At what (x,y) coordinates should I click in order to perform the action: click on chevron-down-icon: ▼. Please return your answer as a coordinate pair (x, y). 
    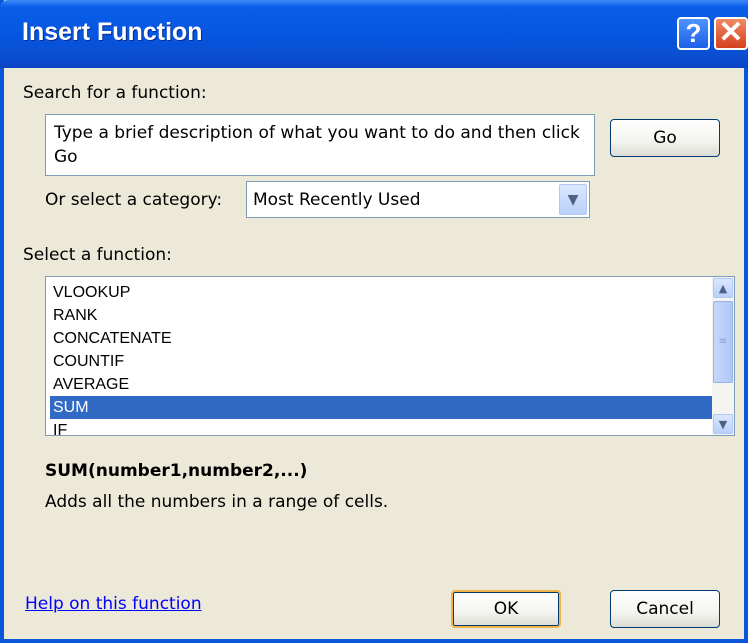
    Looking at the image, I should click on (573, 199).